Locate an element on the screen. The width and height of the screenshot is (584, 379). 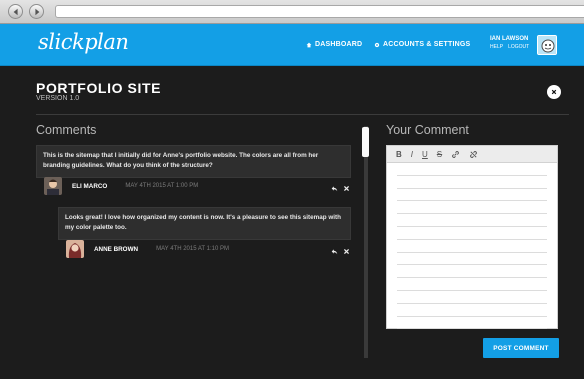
comment-meta: ELI MARCO MAY 4TH 2015 AT 1:00 PM is located at coordinates (121, 186).